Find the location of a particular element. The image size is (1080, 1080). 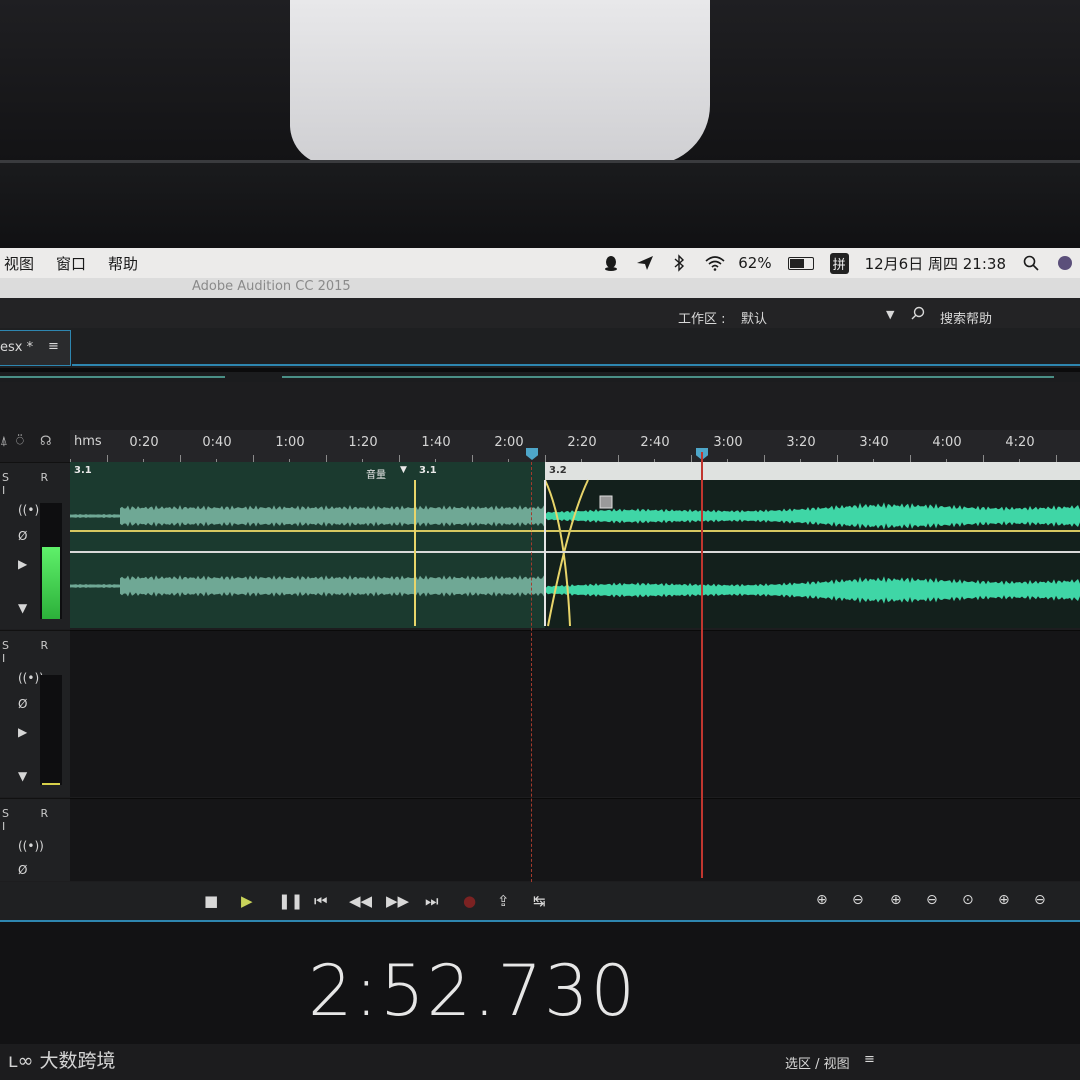

skip-to-end-button: ⏭ is located at coordinates (432, 901).